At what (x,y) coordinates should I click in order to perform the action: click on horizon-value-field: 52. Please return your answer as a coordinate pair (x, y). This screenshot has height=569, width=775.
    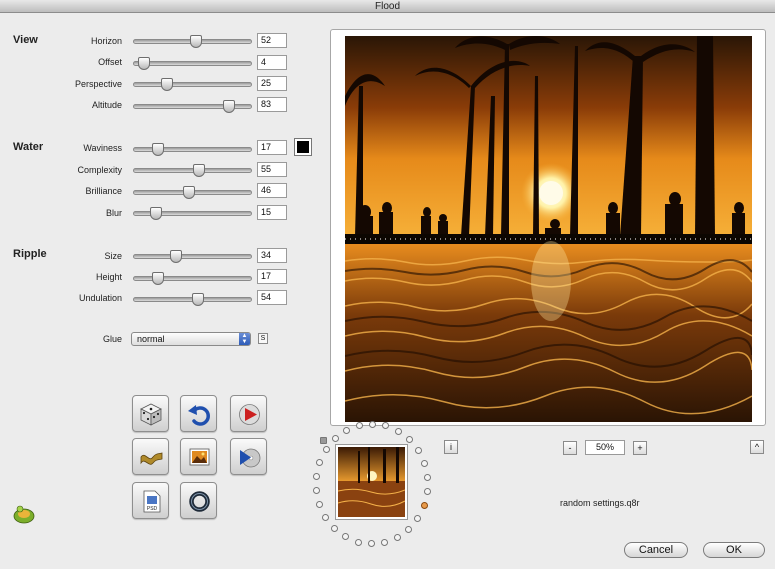
    Looking at the image, I should click on (272, 40).